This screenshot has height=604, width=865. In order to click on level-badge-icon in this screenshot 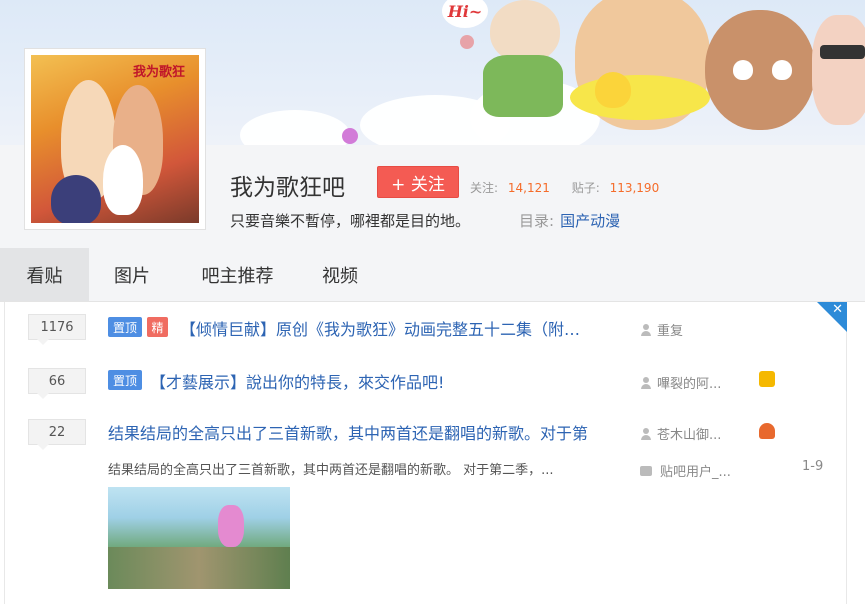, I will do `click(767, 431)`.